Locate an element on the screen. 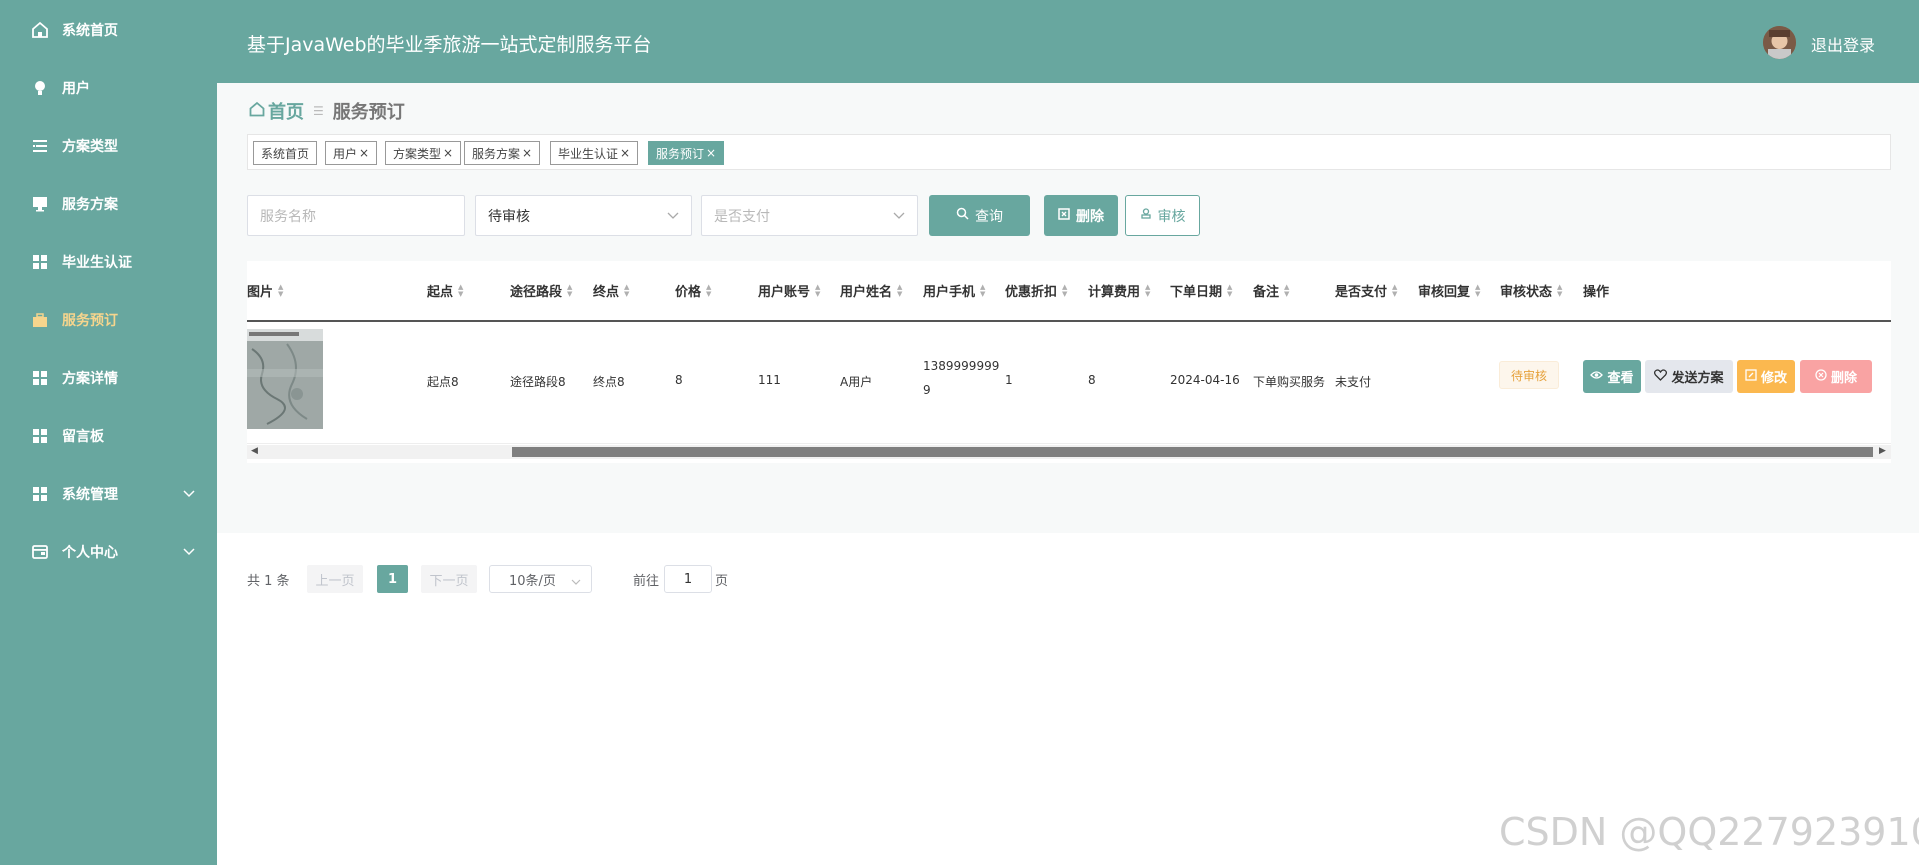  breadcrumb-home-label: 首页 is located at coordinates (286, 112).